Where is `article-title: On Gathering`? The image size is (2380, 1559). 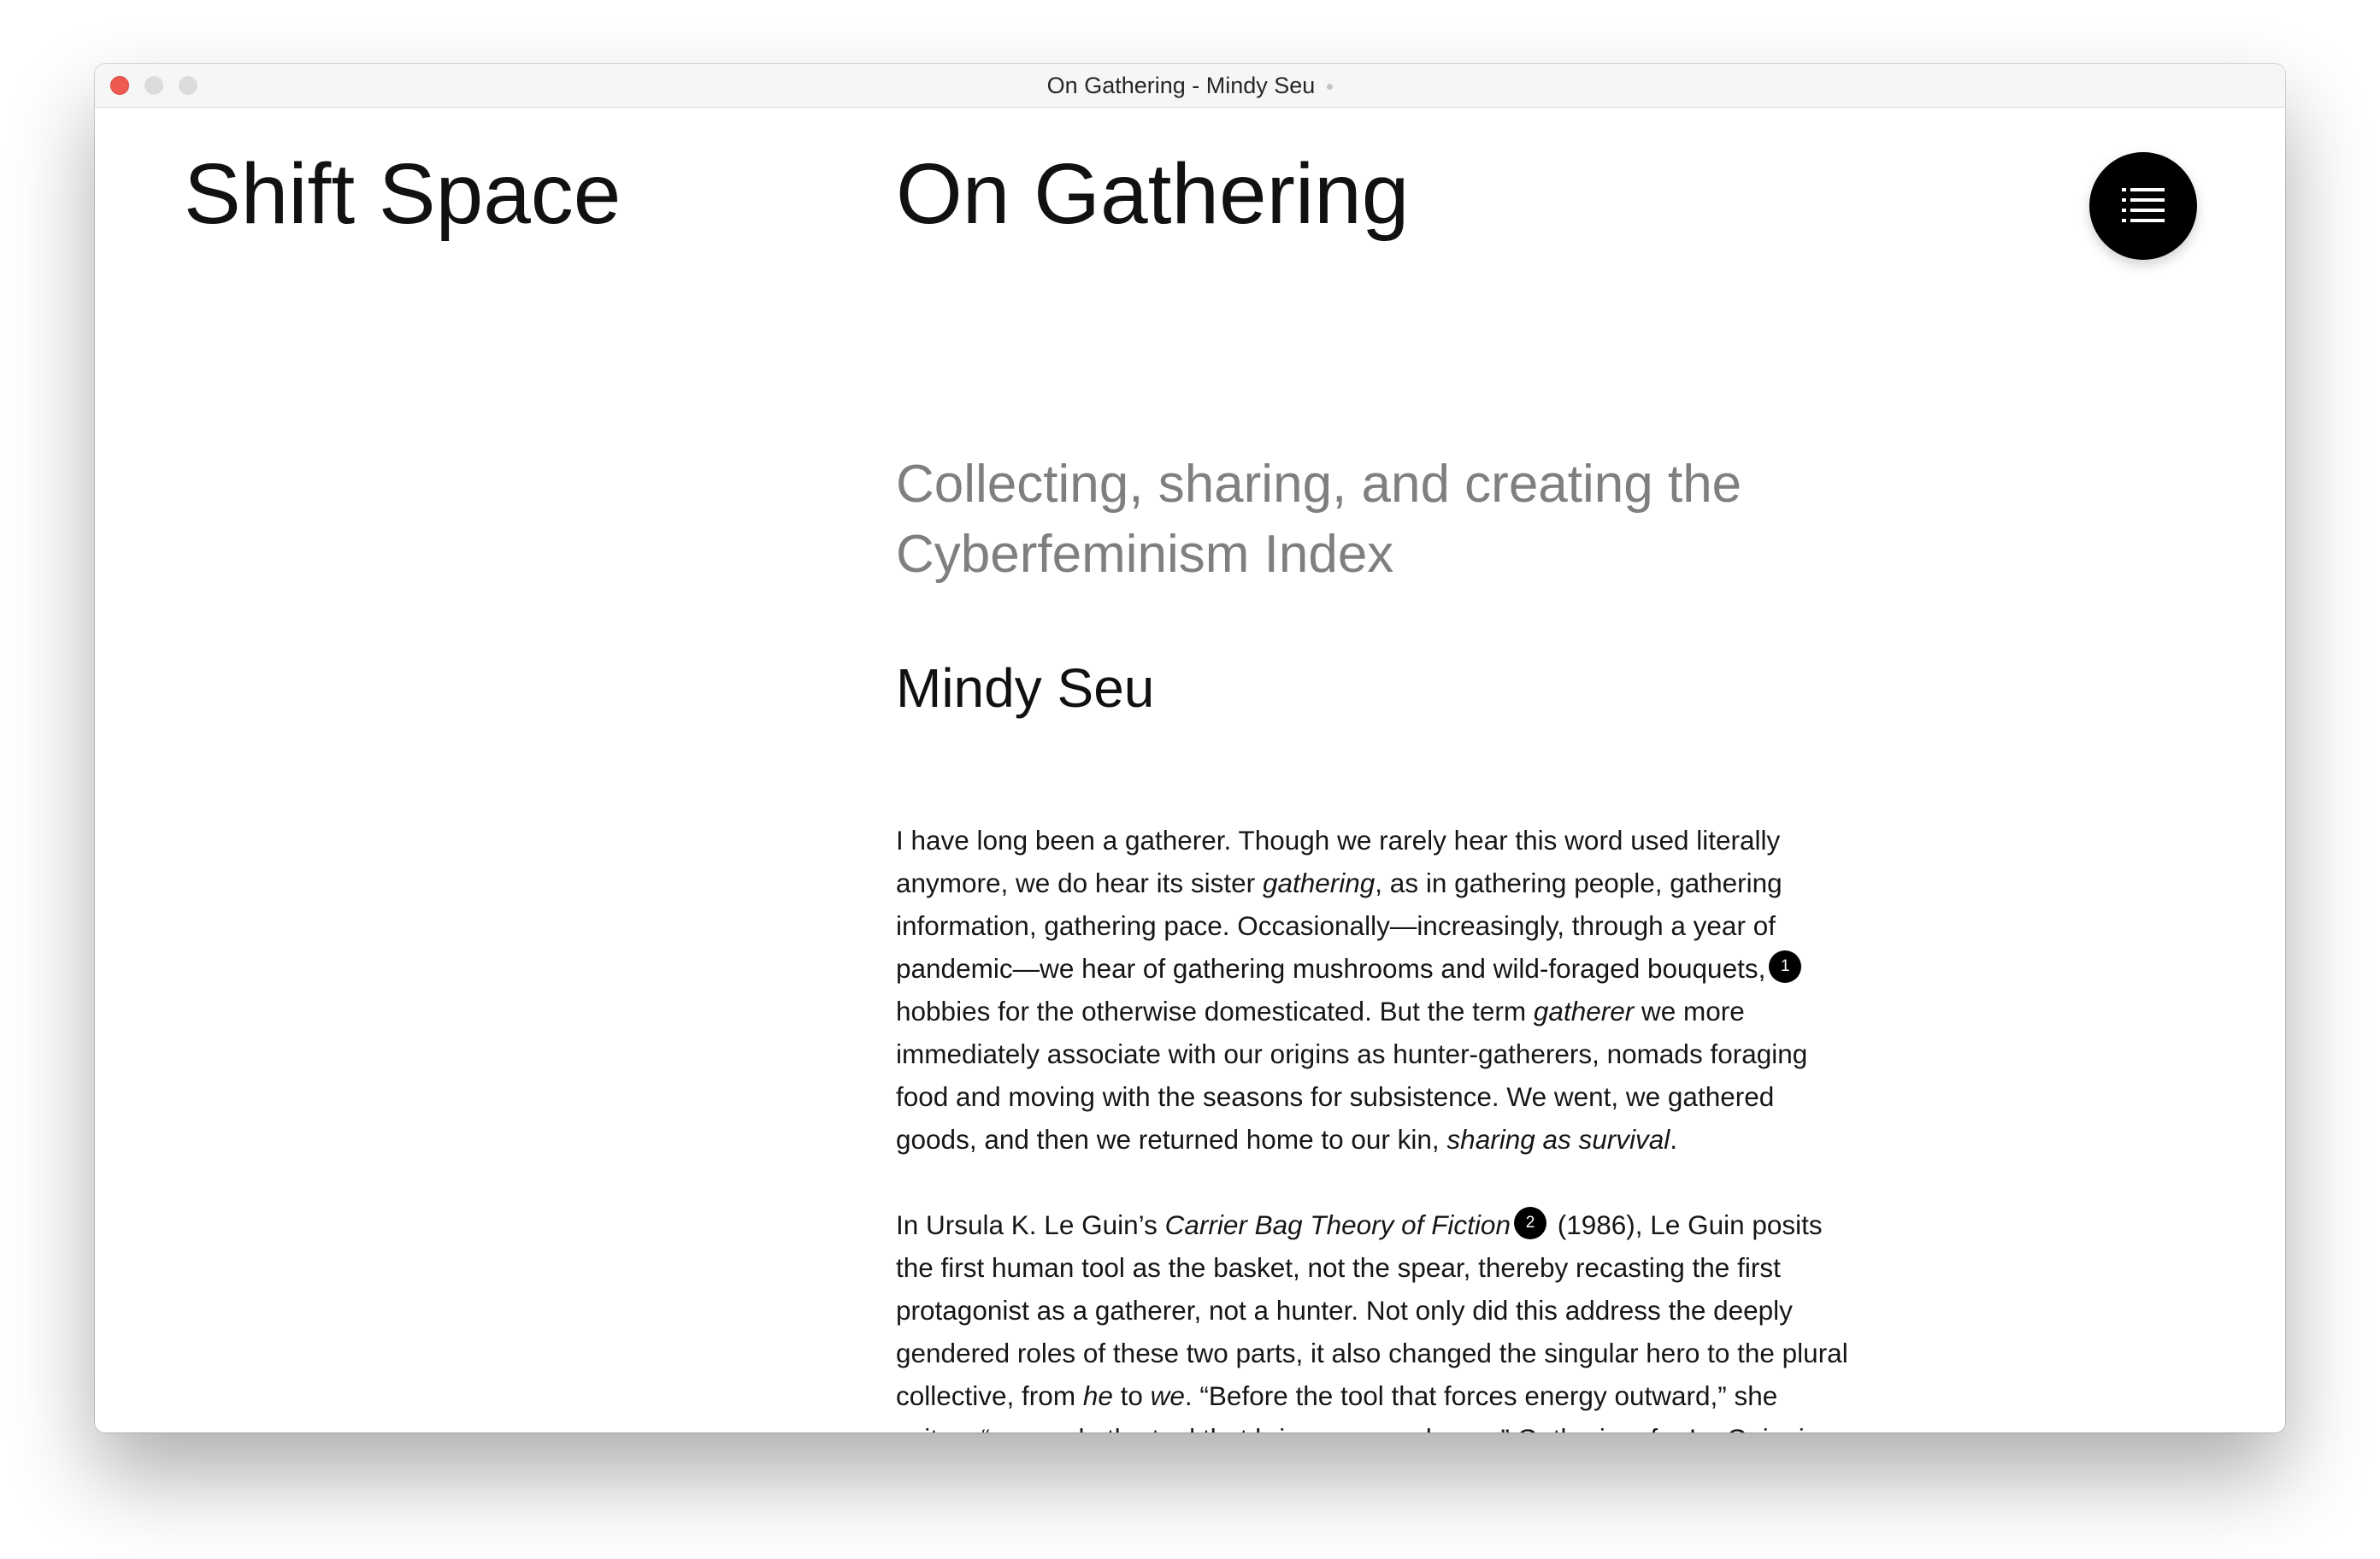 article-title: On Gathering is located at coordinates (1153, 194).